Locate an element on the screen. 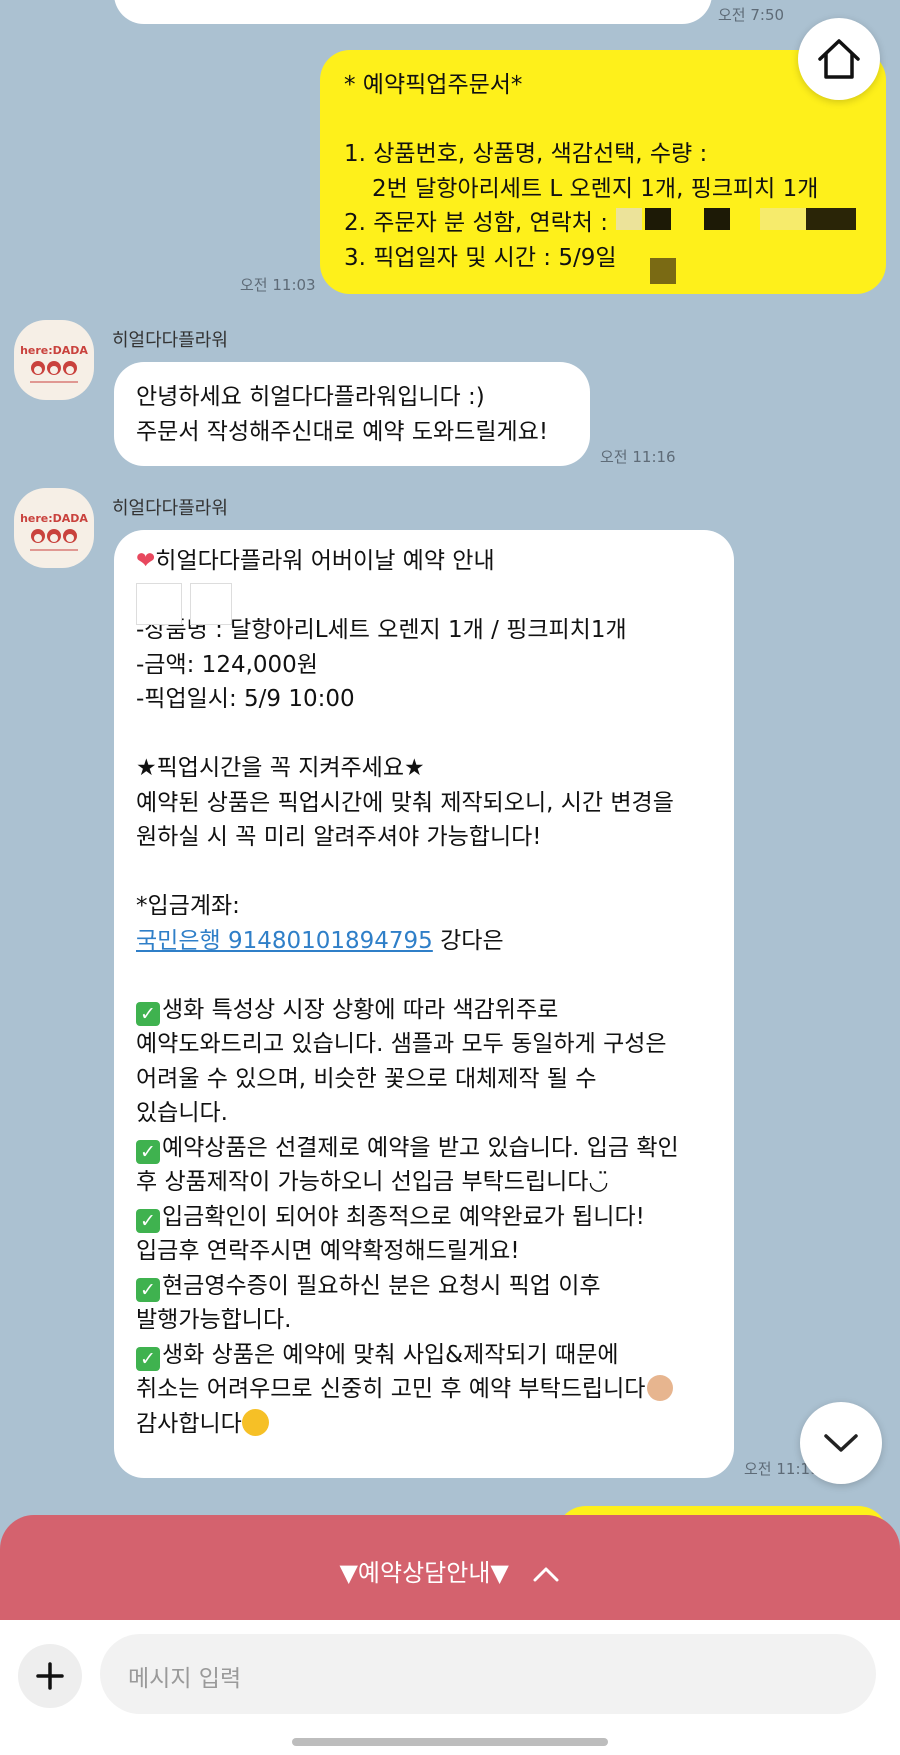 The height and width of the screenshot is (1755, 900). input-bar: 메시지 입력 is located at coordinates (450, 1687).